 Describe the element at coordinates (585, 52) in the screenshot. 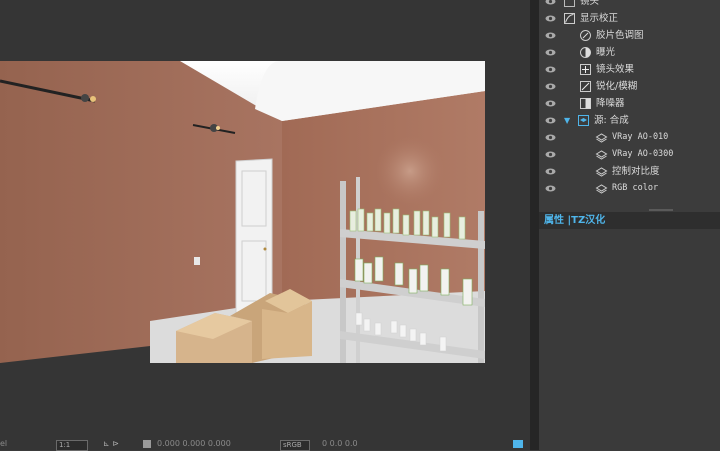

I see `exposure-icon` at that location.